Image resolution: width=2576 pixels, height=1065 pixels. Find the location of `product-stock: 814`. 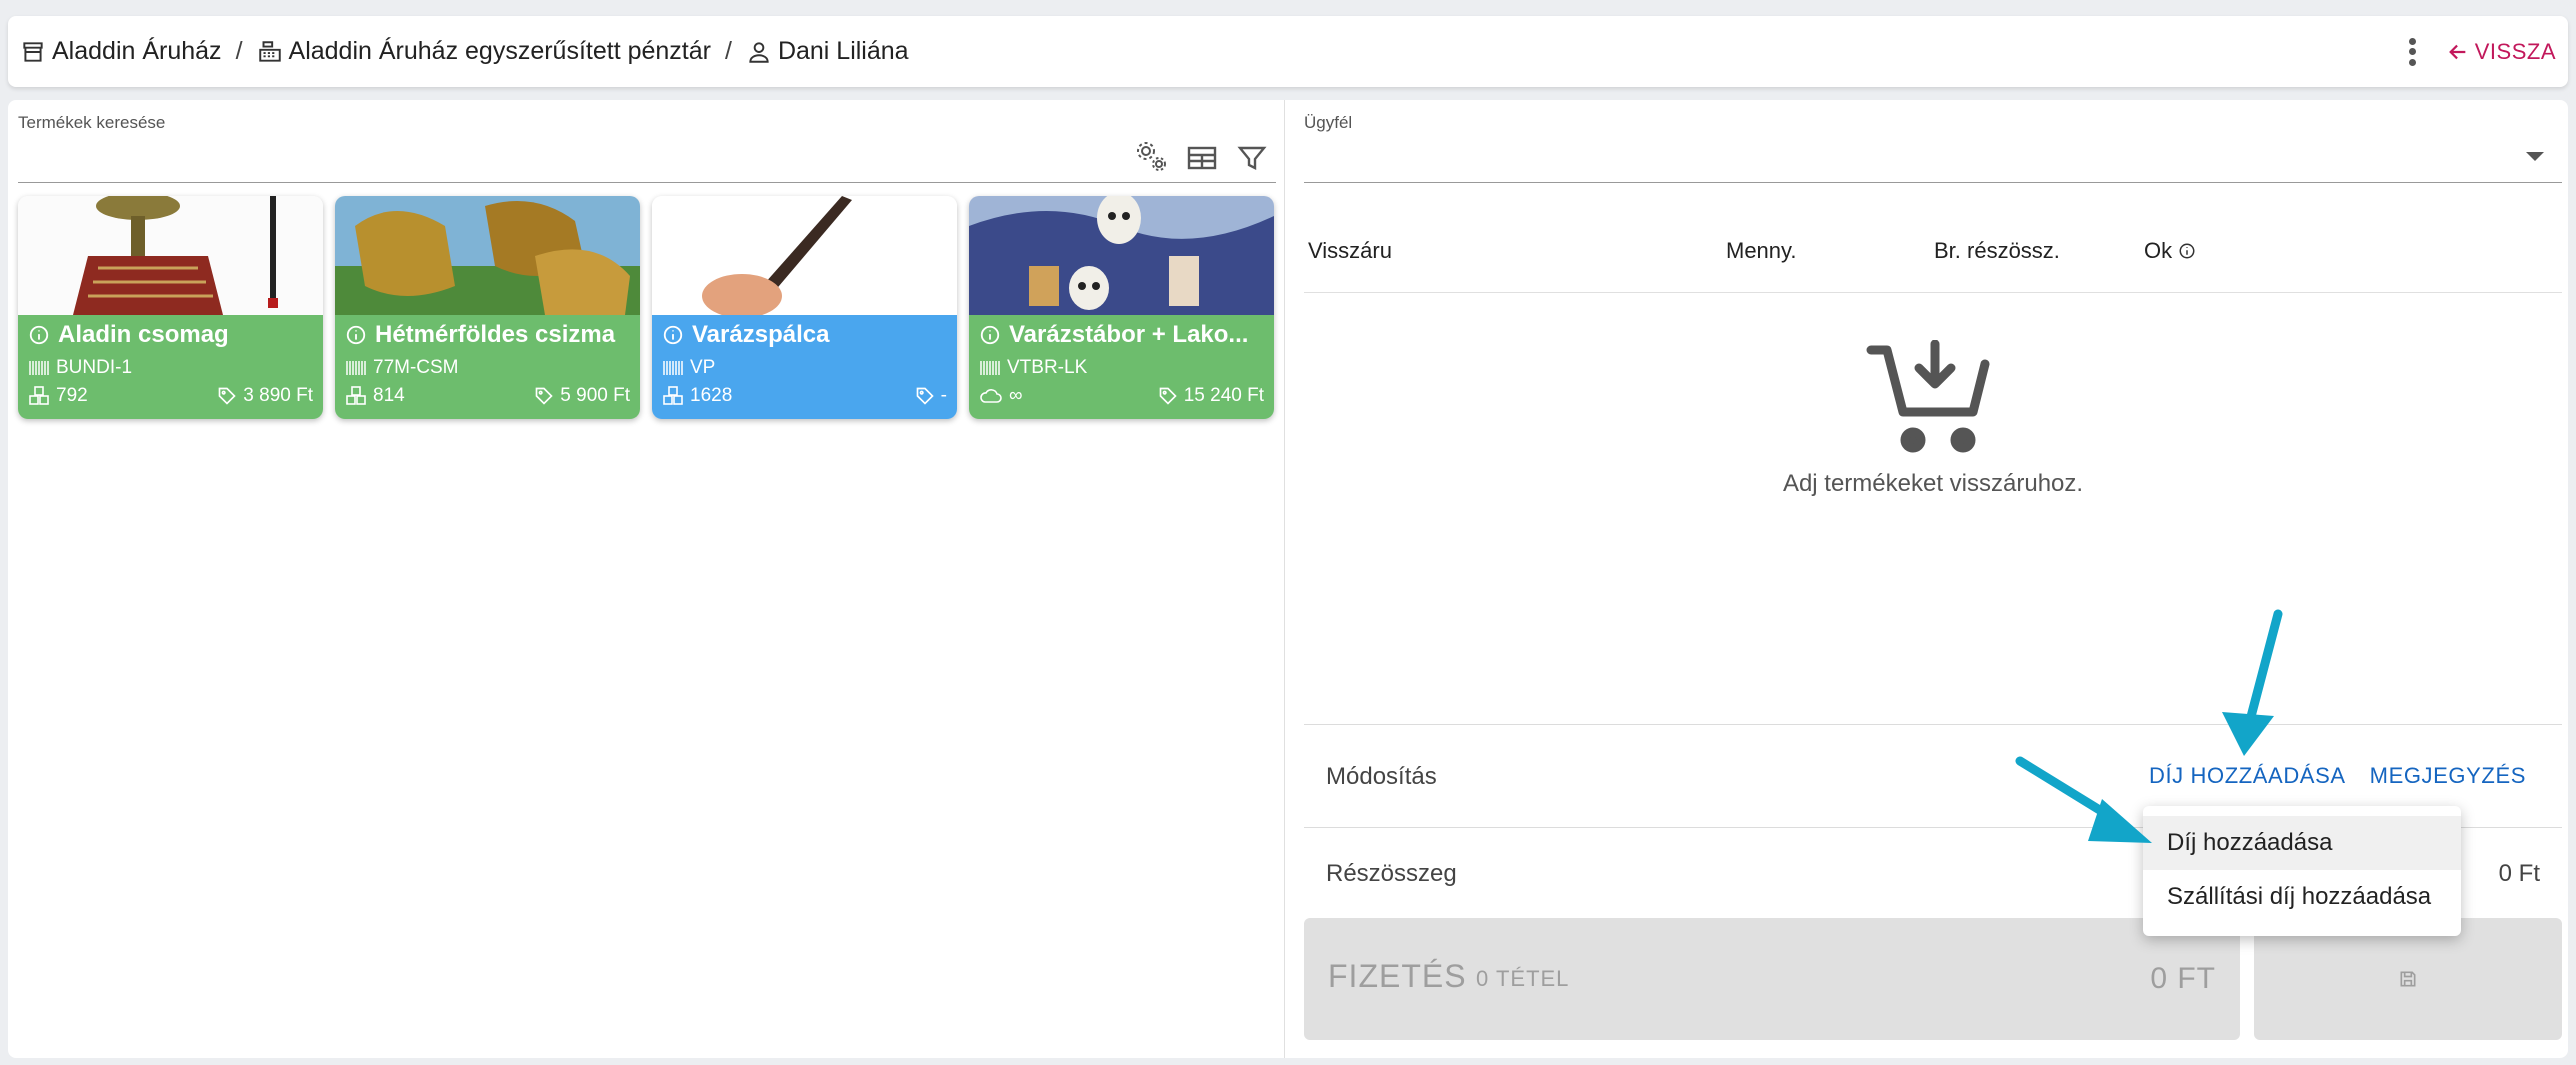

product-stock: 814 is located at coordinates (389, 395).